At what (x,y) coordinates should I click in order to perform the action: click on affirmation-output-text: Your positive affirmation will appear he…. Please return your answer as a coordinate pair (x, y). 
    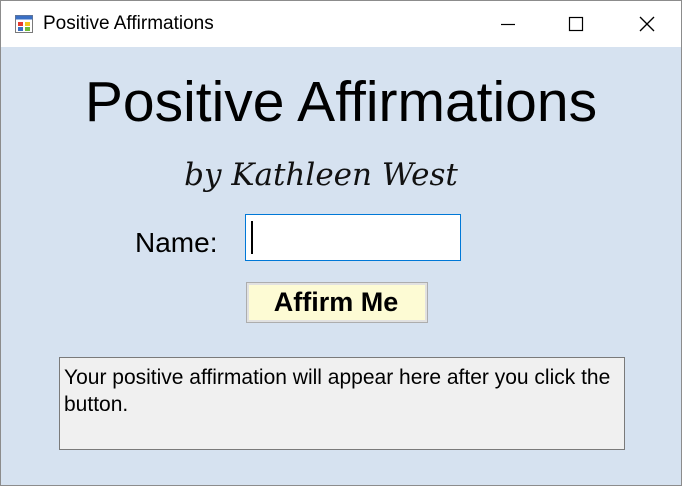
    Looking at the image, I should click on (337, 391).